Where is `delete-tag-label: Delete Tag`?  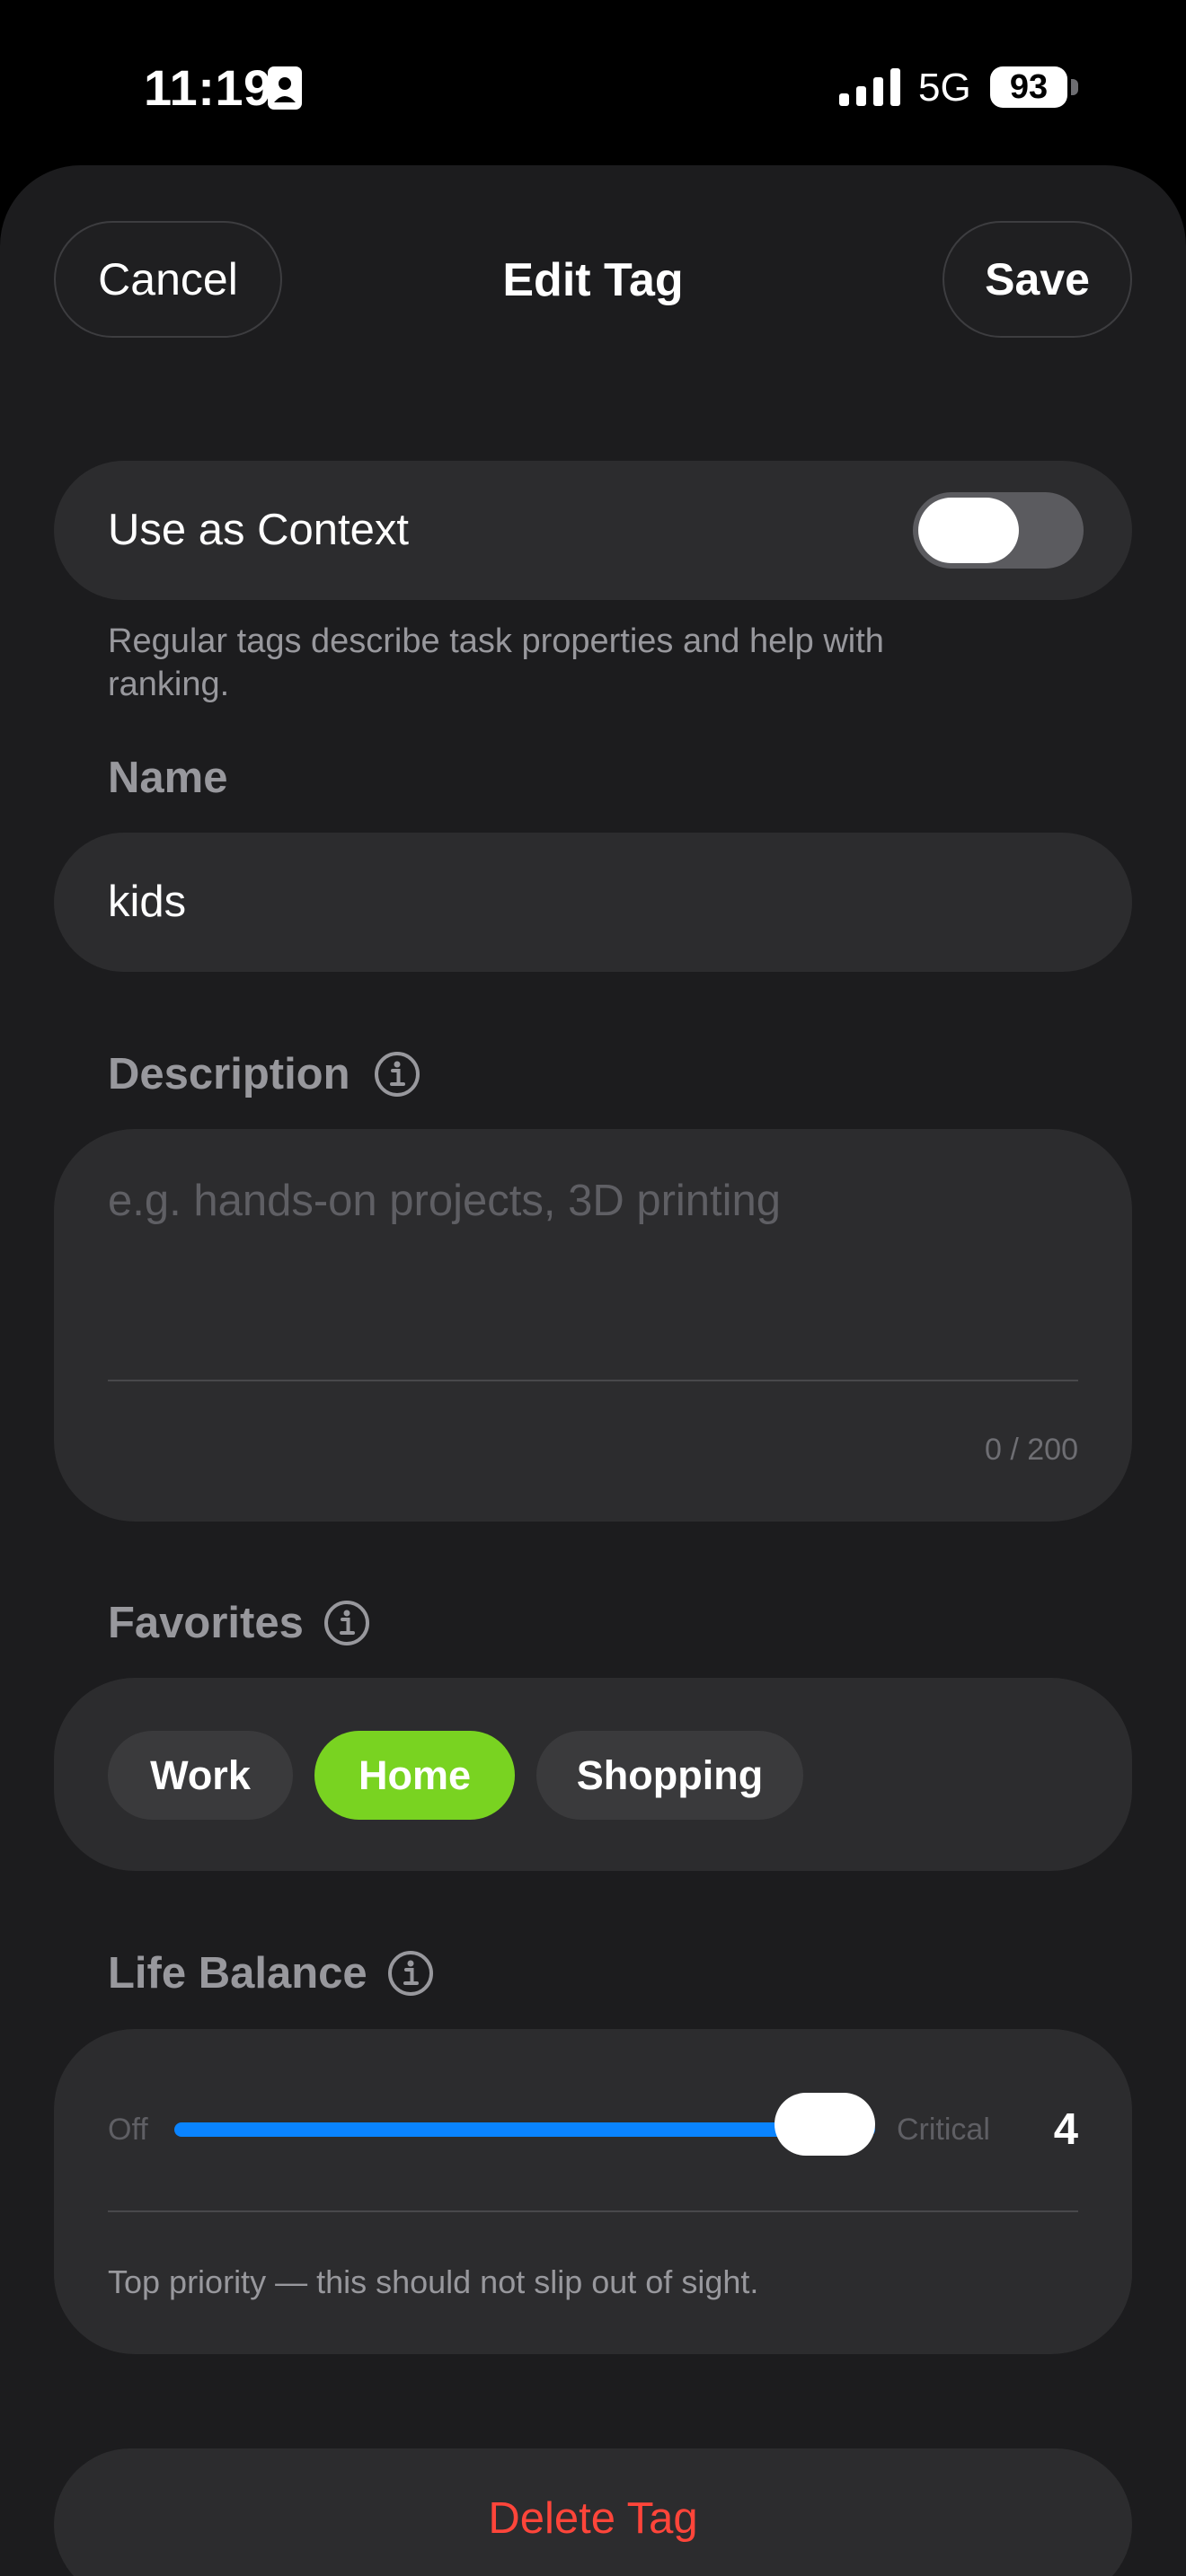 delete-tag-label: Delete Tag is located at coordinates (593, 2512).